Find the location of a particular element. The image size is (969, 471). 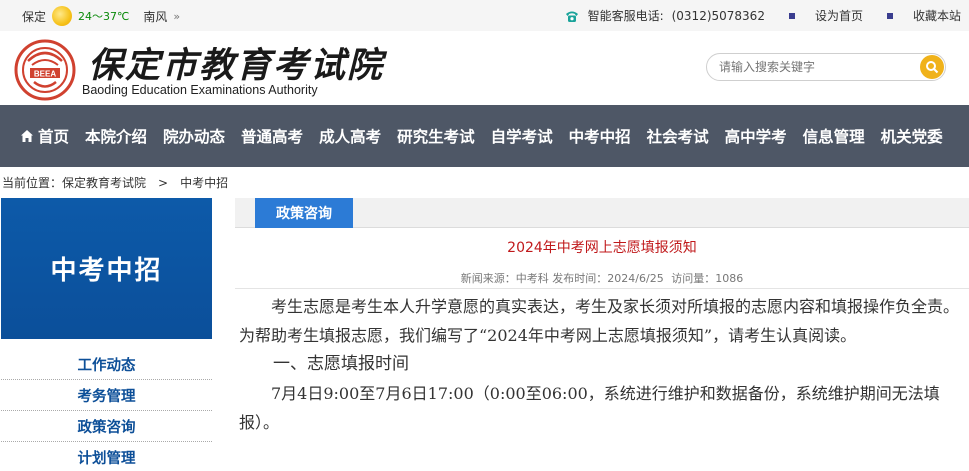

tab-policy-consult: 政策咨询 is located at coordinates (304, 213).